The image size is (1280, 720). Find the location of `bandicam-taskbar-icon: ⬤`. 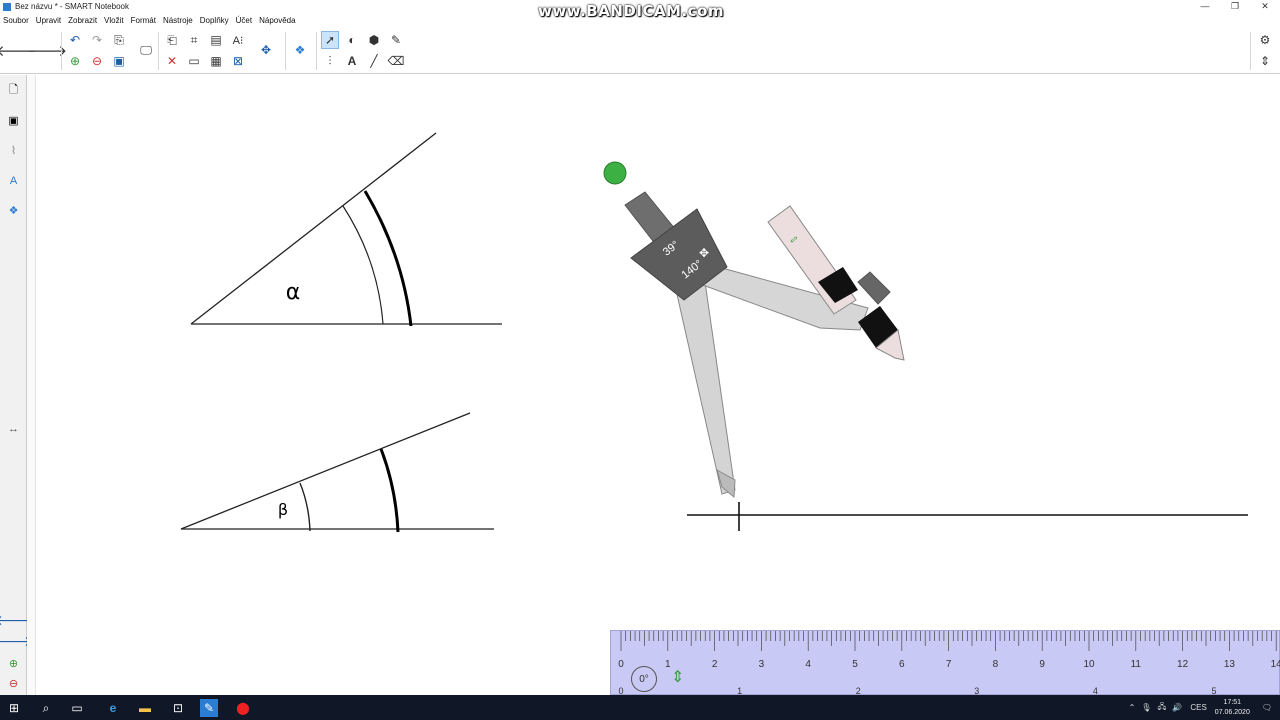

bandicam-taskbar-icon: ⬤ is located at coordinates (243, 708).